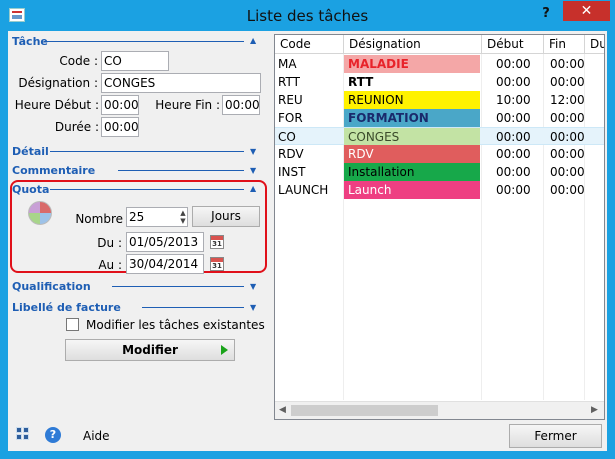 The image size is (615, 459). I want to click on section-tache: Tâche, so click(30, 42).